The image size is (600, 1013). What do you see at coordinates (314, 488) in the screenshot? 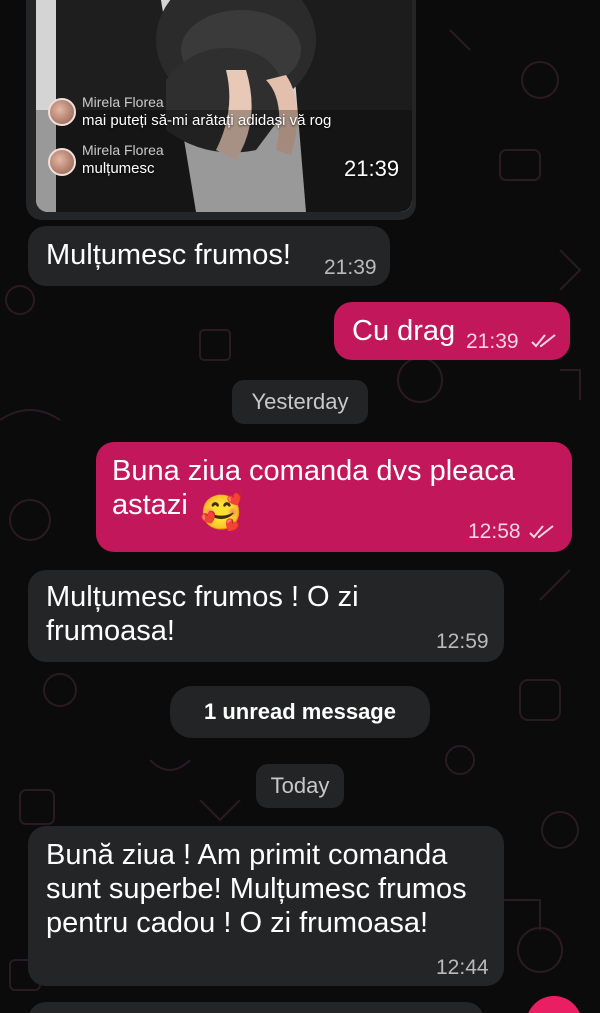
I see `message-text: Buna ziua comanda dvs pleaca astazi` at bounding box center [314, 488].